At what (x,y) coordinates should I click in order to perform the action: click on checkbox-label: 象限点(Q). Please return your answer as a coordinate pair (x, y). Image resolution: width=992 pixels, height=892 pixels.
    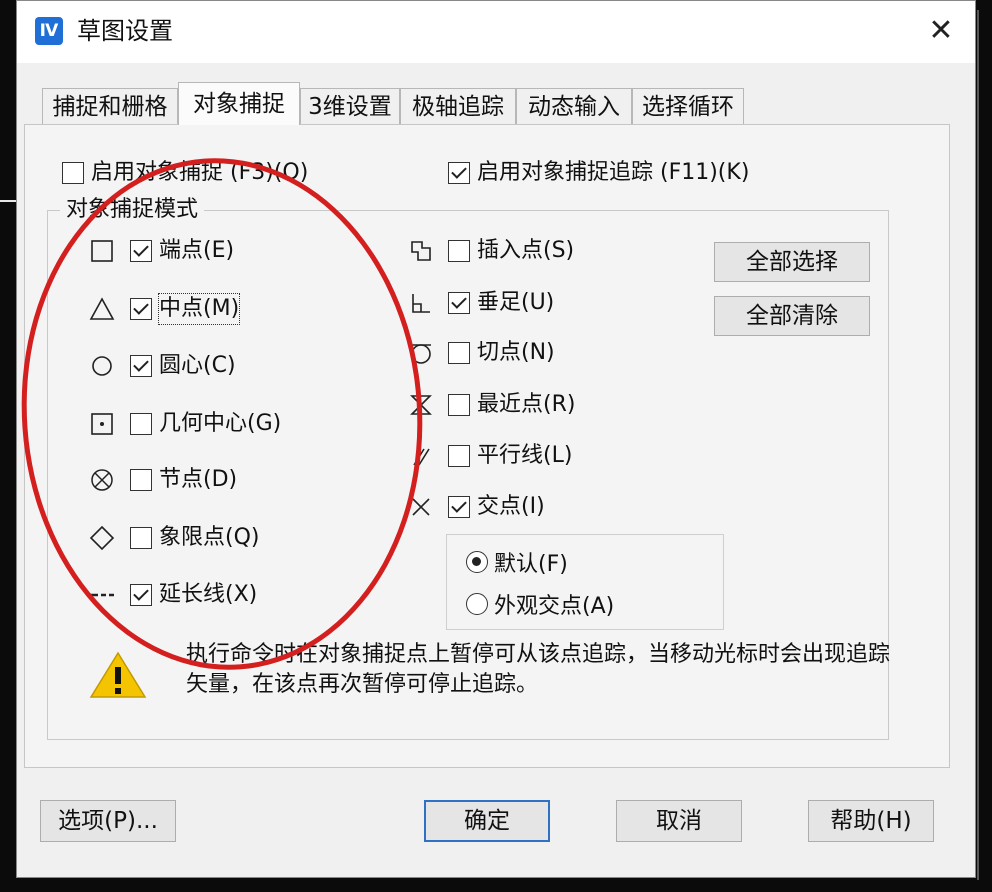
    Looking at the image, I should click on (209, 537).